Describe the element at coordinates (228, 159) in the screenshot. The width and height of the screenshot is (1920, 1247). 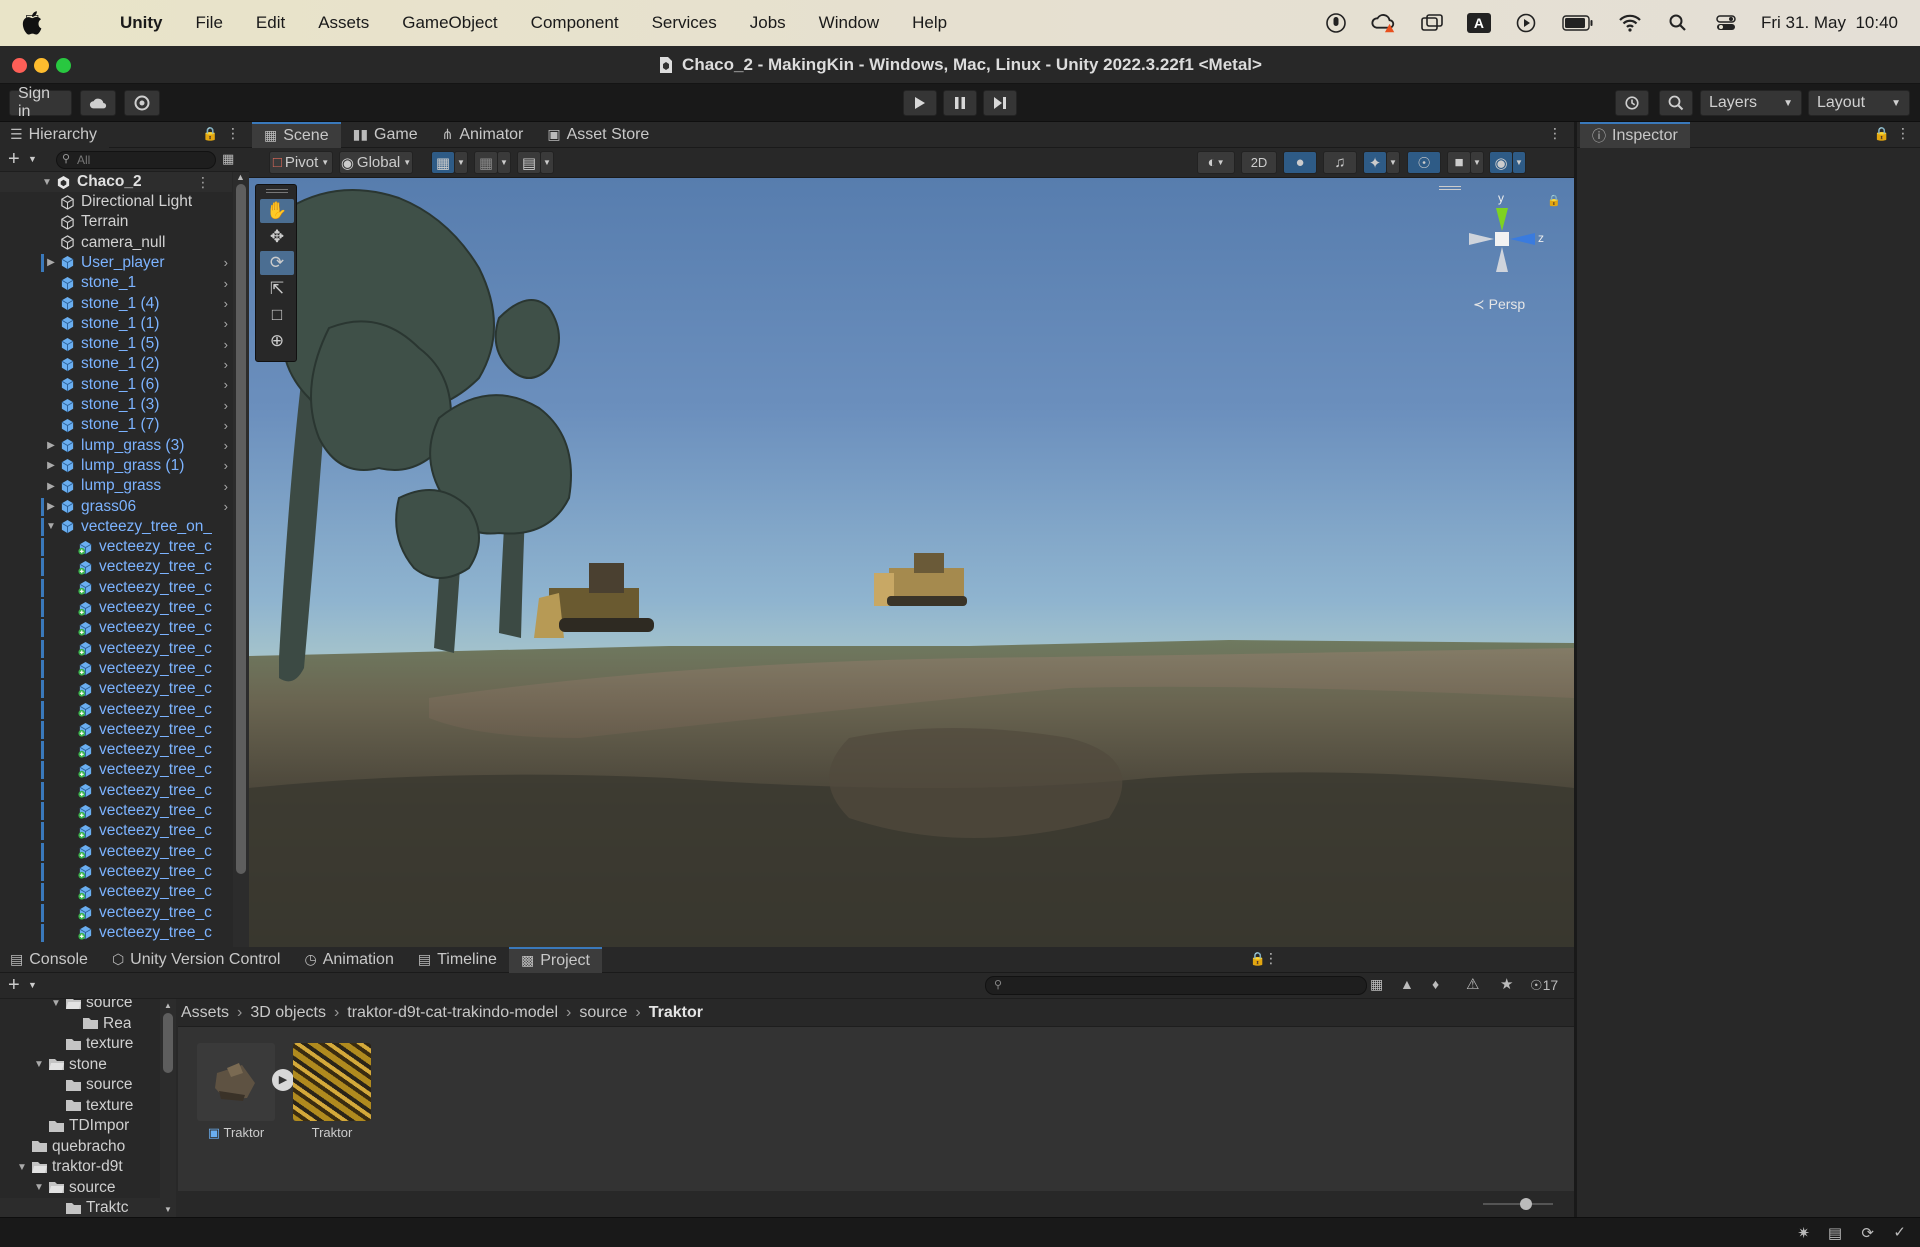
I see `search-filter-icon: ▦` at that location.